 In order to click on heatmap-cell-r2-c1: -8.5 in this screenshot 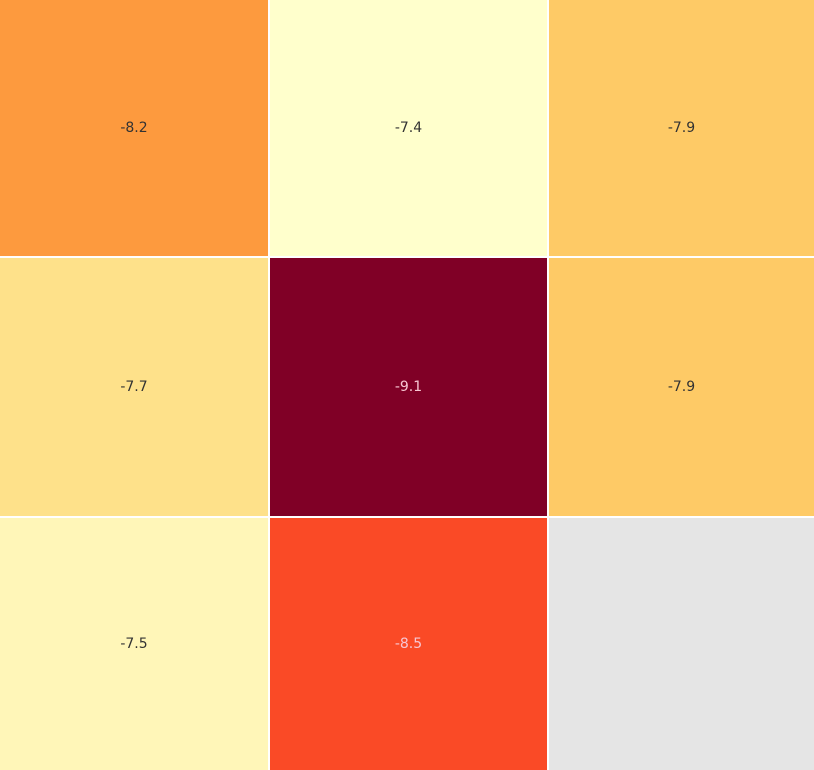, I will do `click(408, 644)`.